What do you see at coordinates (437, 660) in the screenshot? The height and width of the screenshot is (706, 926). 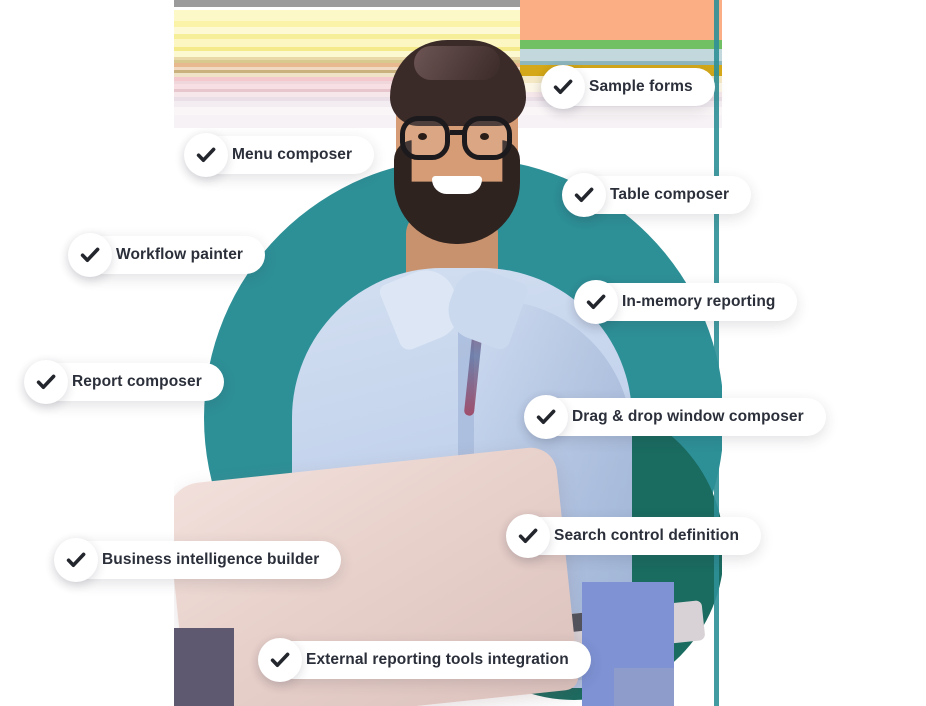 I see `feature-pill-label: External reporting tools integration` at bounding box center [437, 660].